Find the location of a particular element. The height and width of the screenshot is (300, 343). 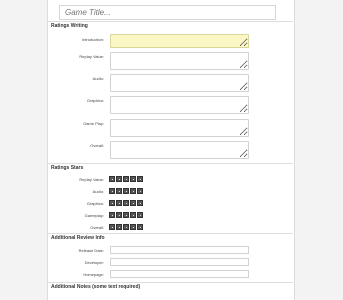

label-release-date: Release Date: is located at coordinates (91, 250).